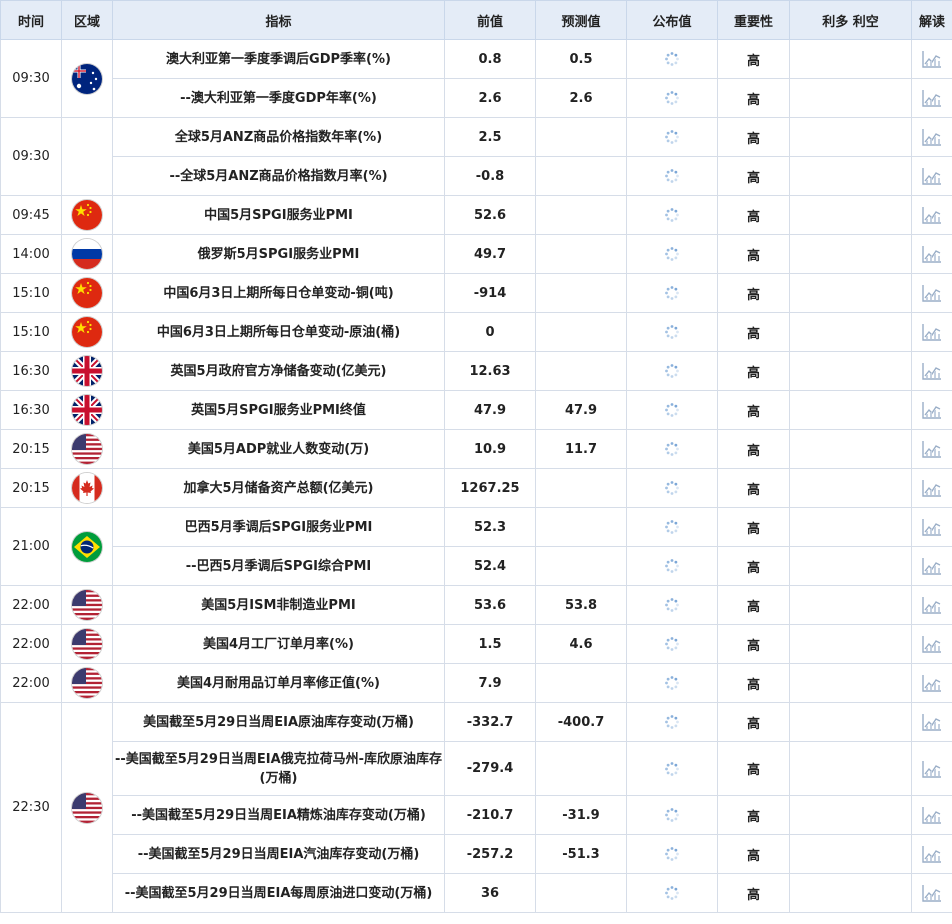 The image size is (952, 924). What do you see at coordinates (278, 683) in the screenshot?
I see `indicator-name: 美国4月耐用品订单月率修正值(%)` at bounding box center [278, 683].